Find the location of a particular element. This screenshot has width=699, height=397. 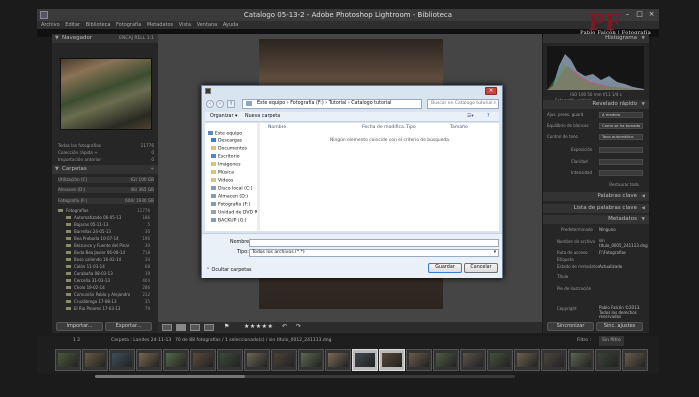

navigator-preview is located at coordinates (106, 94).